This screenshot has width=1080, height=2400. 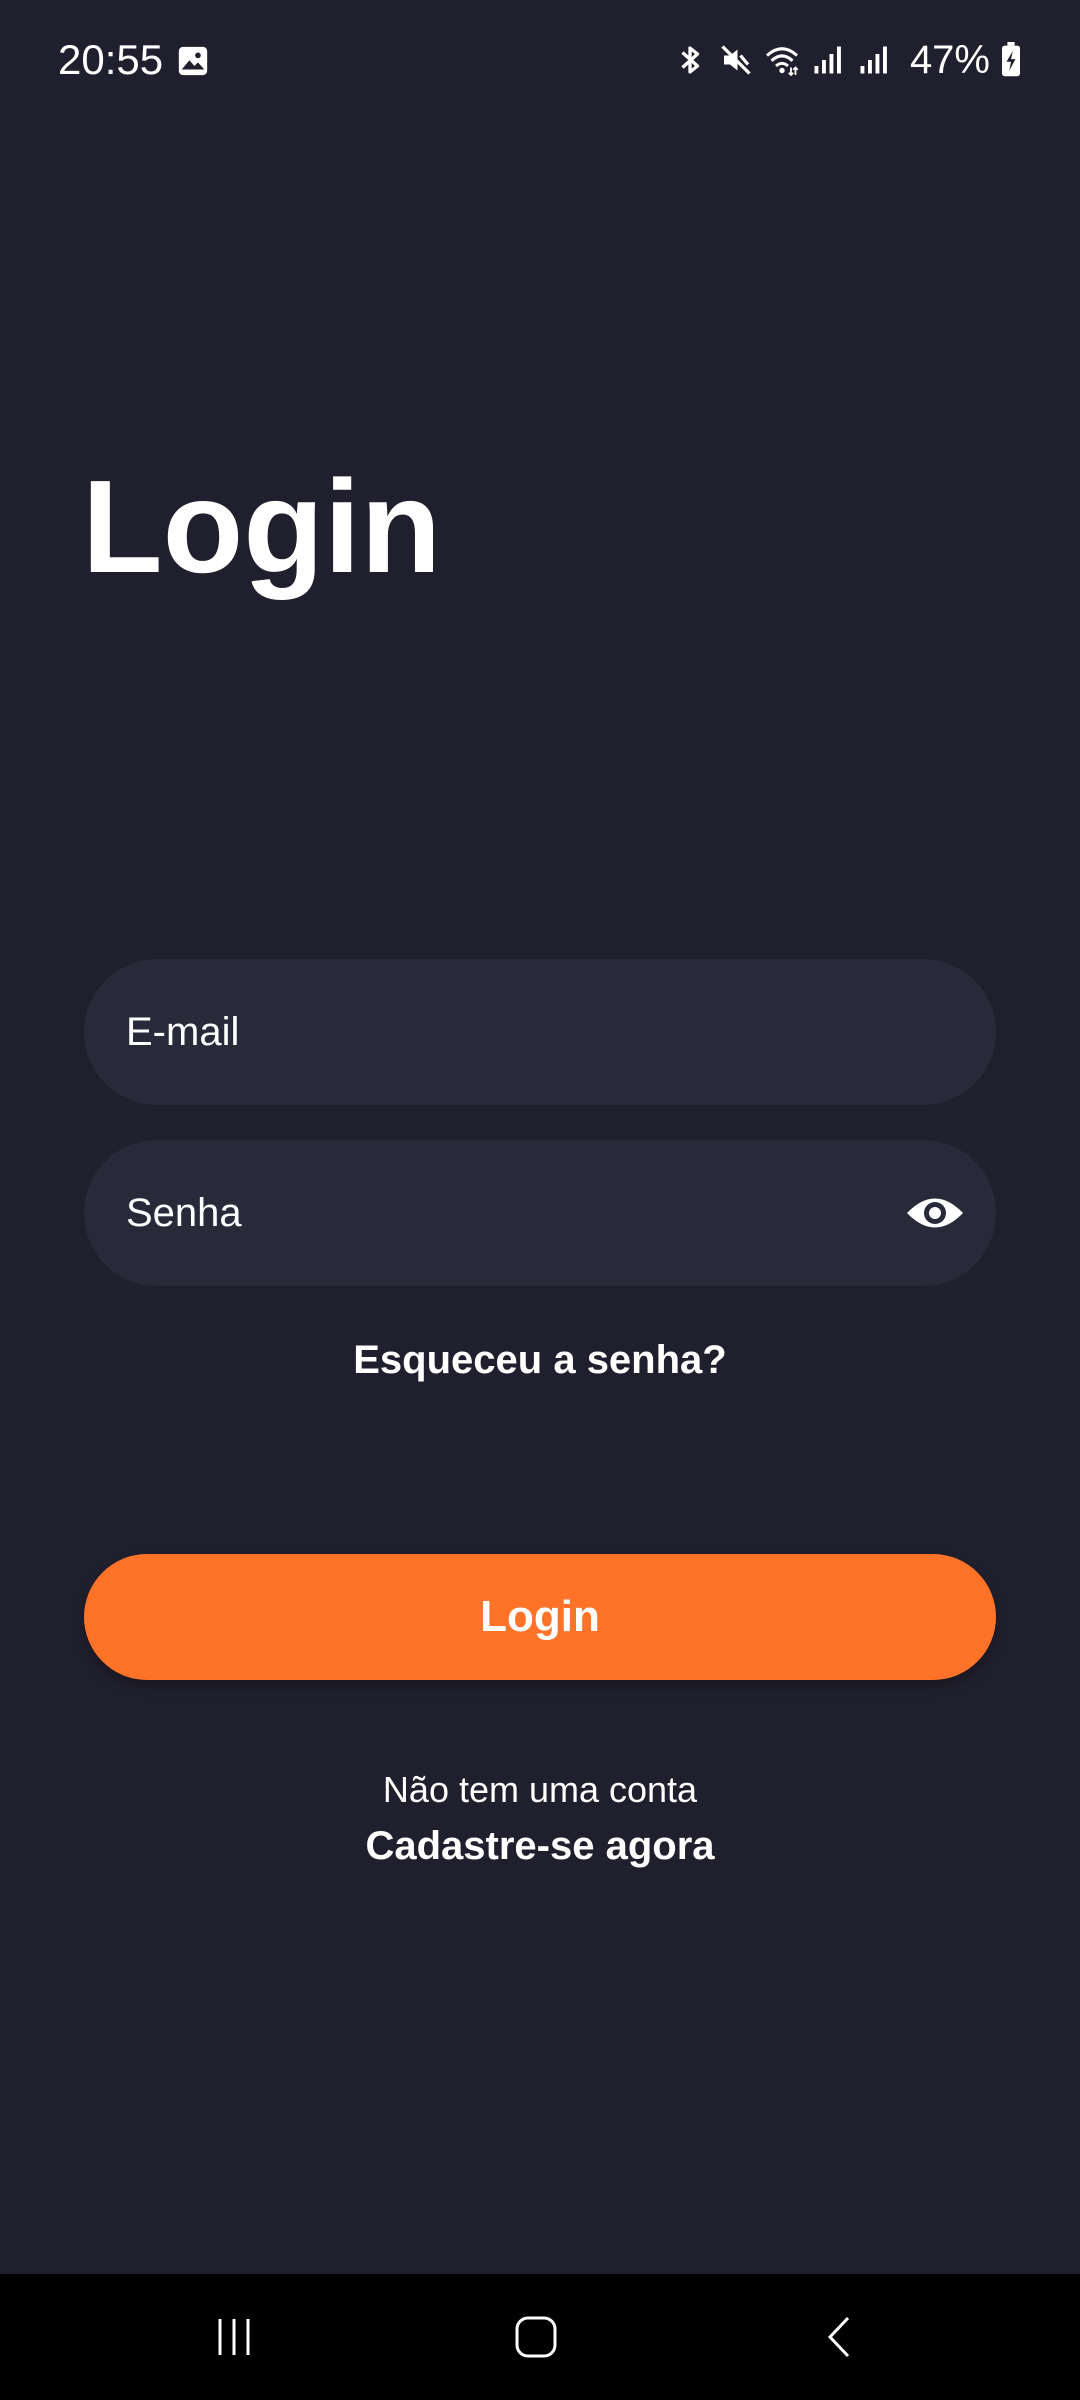 What do you see at coordinates (516, 1213) in the screenshot?
I see `password-input` at bounding box center [516, 1213].